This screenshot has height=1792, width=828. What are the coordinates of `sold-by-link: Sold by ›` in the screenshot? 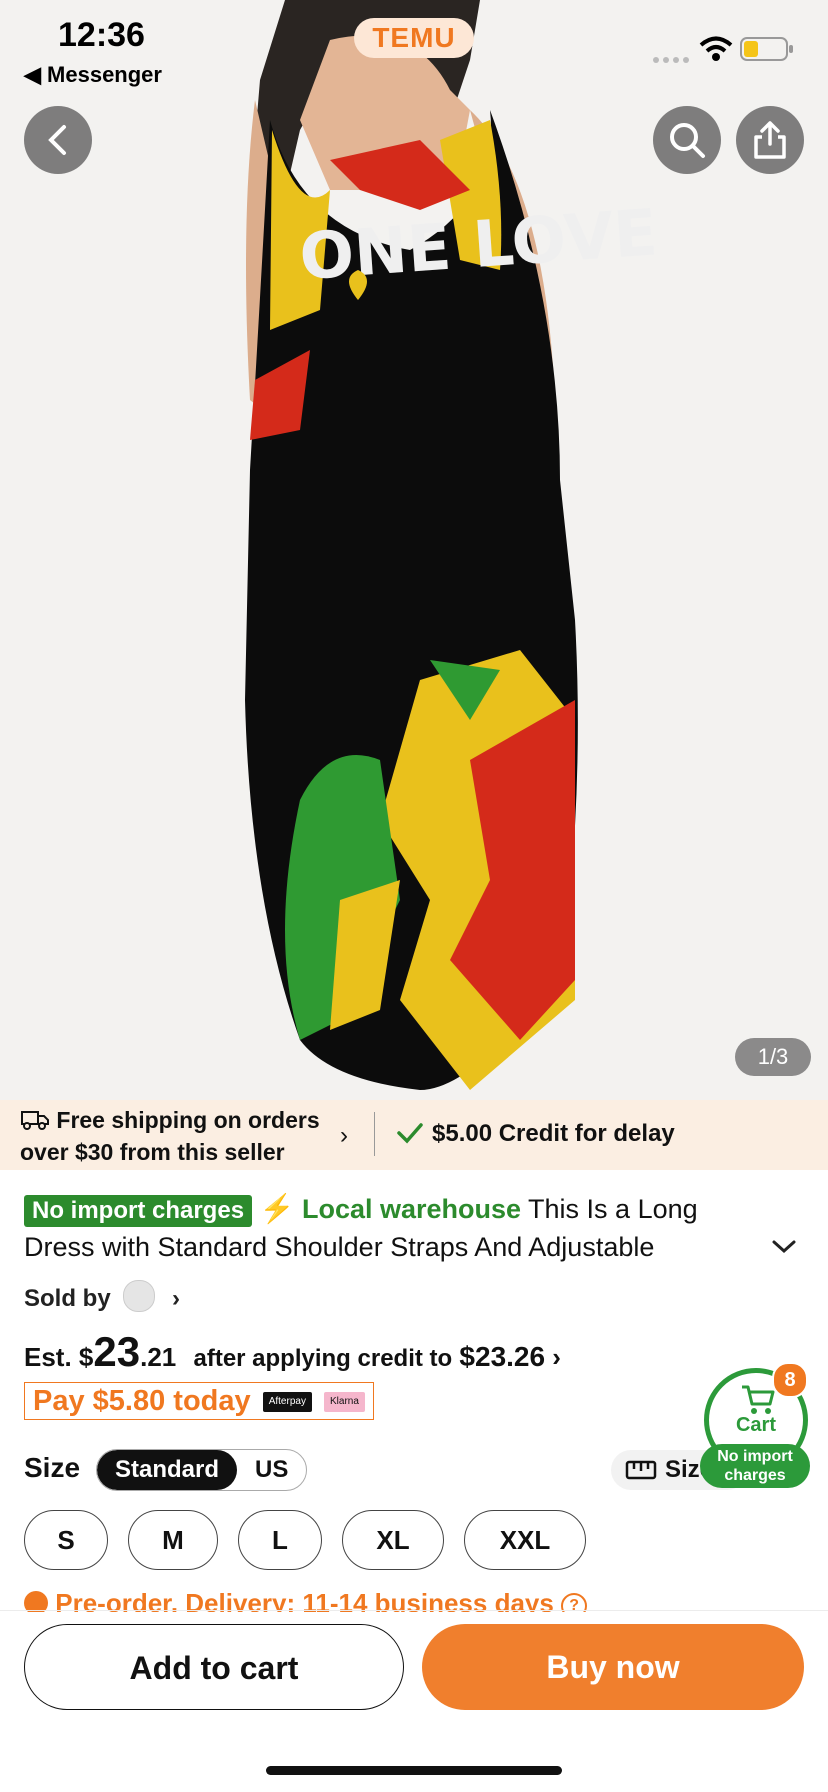 It's located at (102, 1296).